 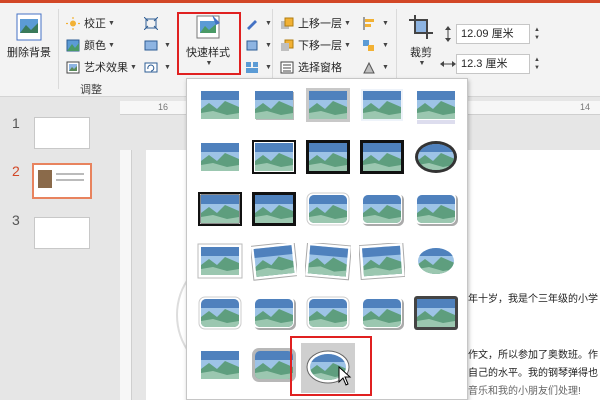 I want to click on height-input: 12.09 厘米, so click(x=493, y=34).